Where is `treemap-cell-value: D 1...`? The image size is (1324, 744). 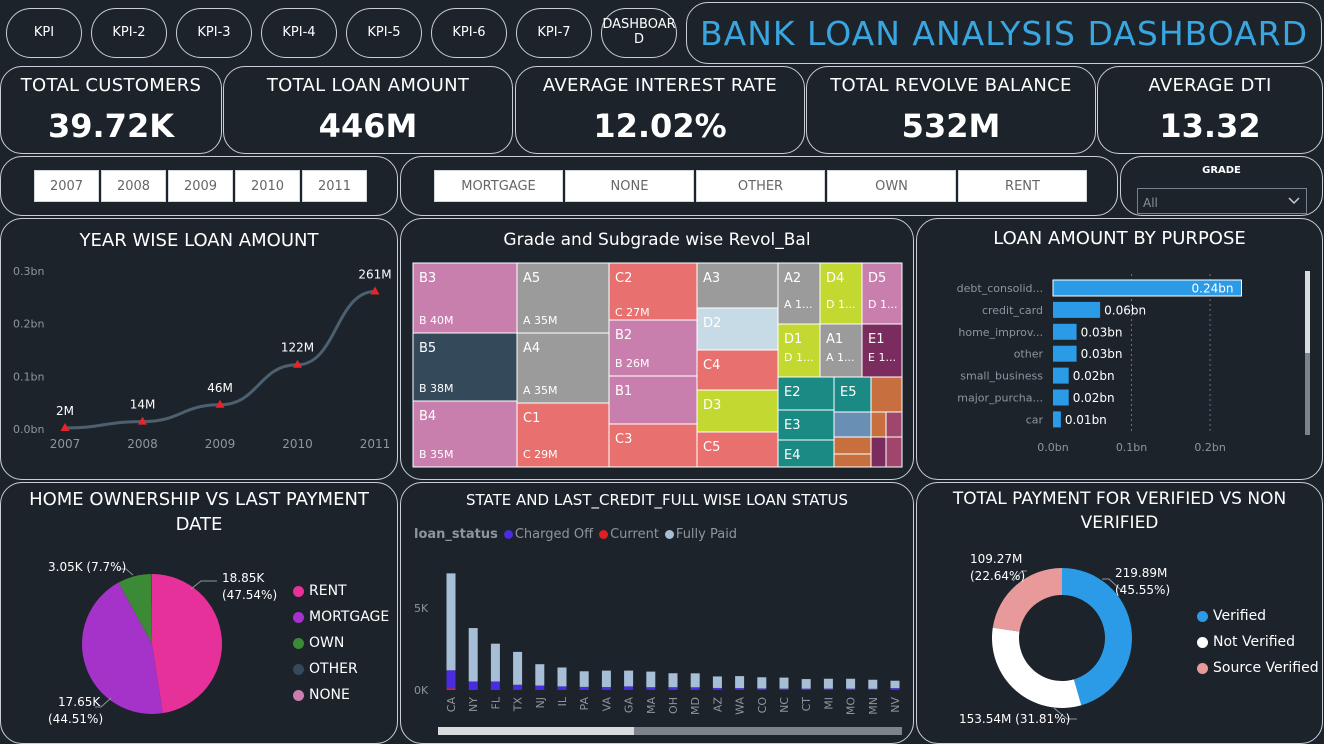 treemap-cell-value: D 1... is located at coordinates (798, 357).